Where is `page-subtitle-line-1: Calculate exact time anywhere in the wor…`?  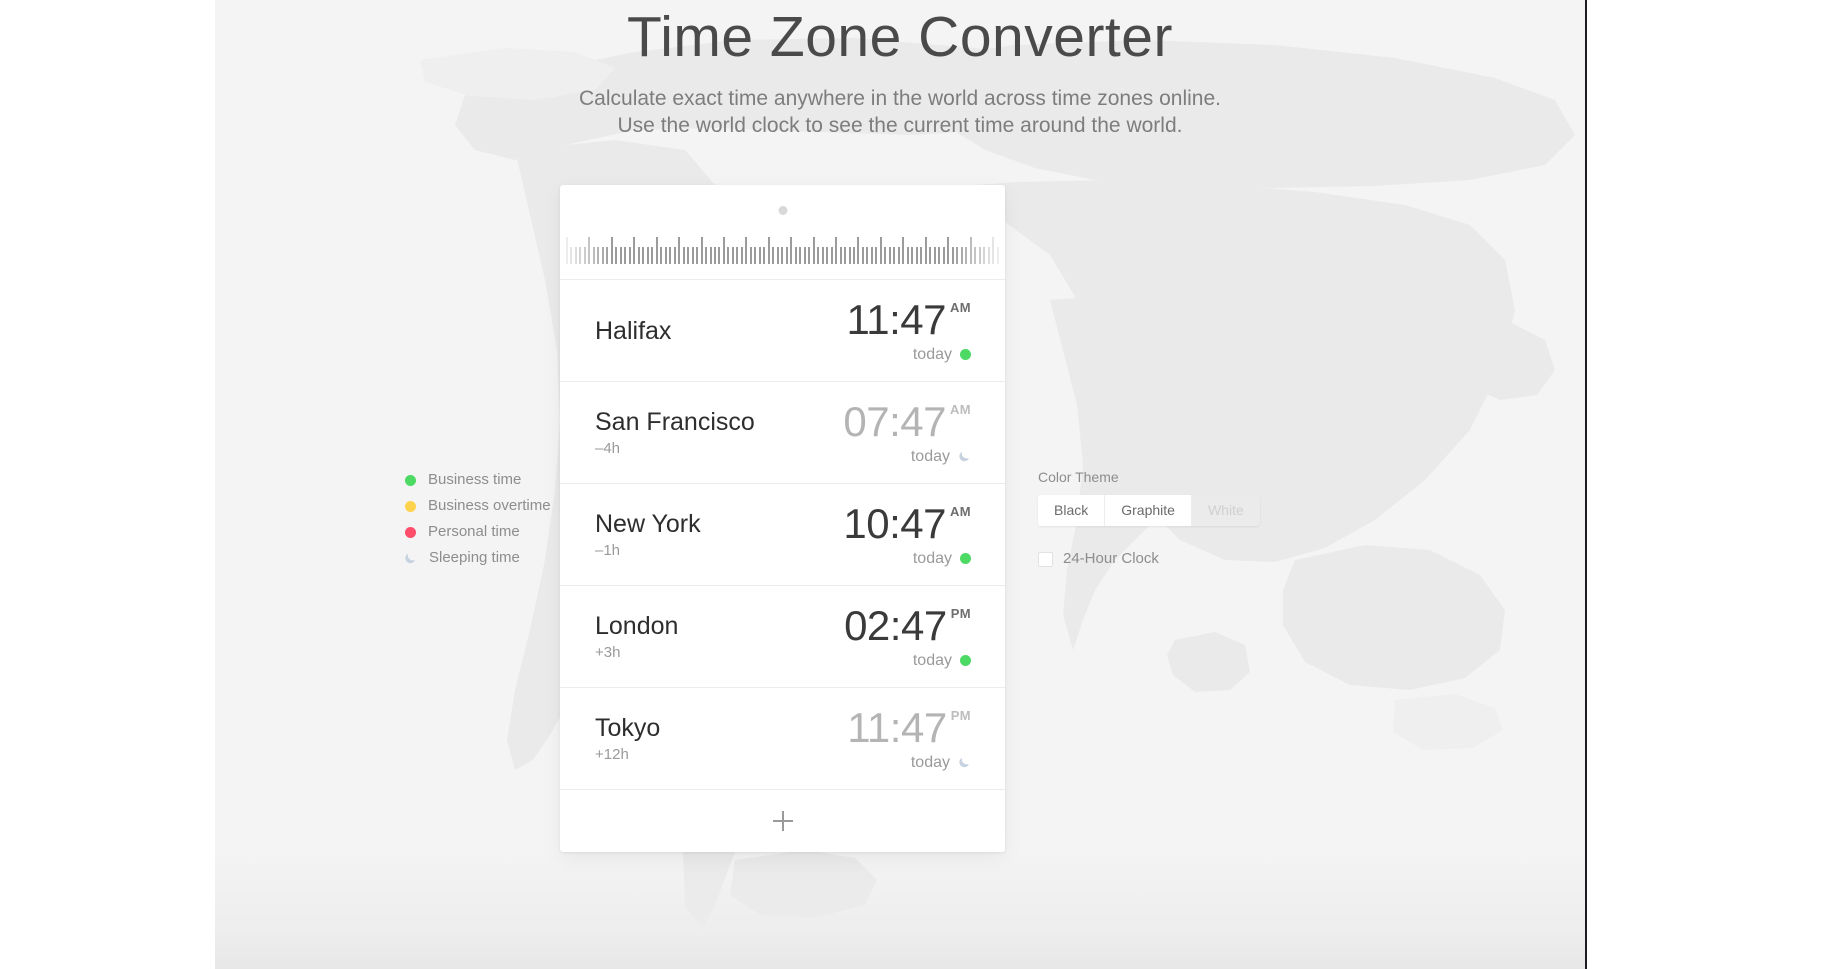 page-subtitle-line-1: Calculate exact time anywhere in the wor… is located at coordinates (900, 98).